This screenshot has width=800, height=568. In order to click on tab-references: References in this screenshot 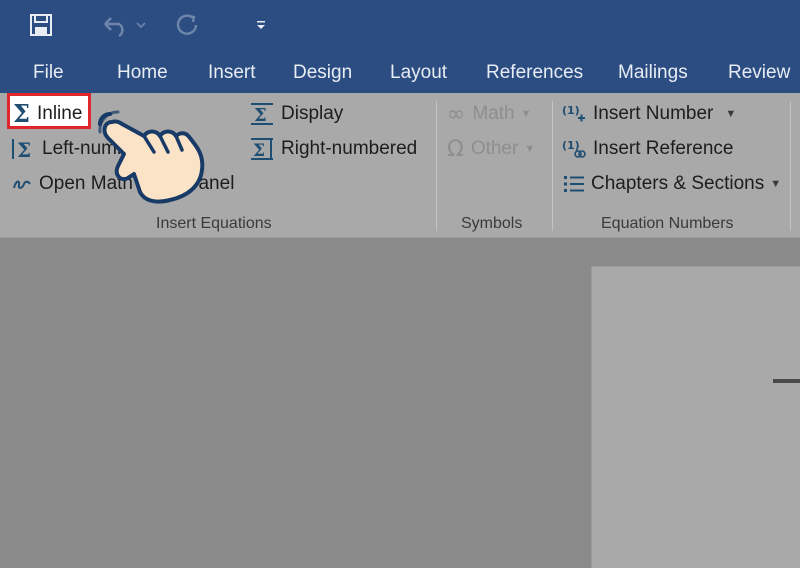, I will do `click(534, 73)`.